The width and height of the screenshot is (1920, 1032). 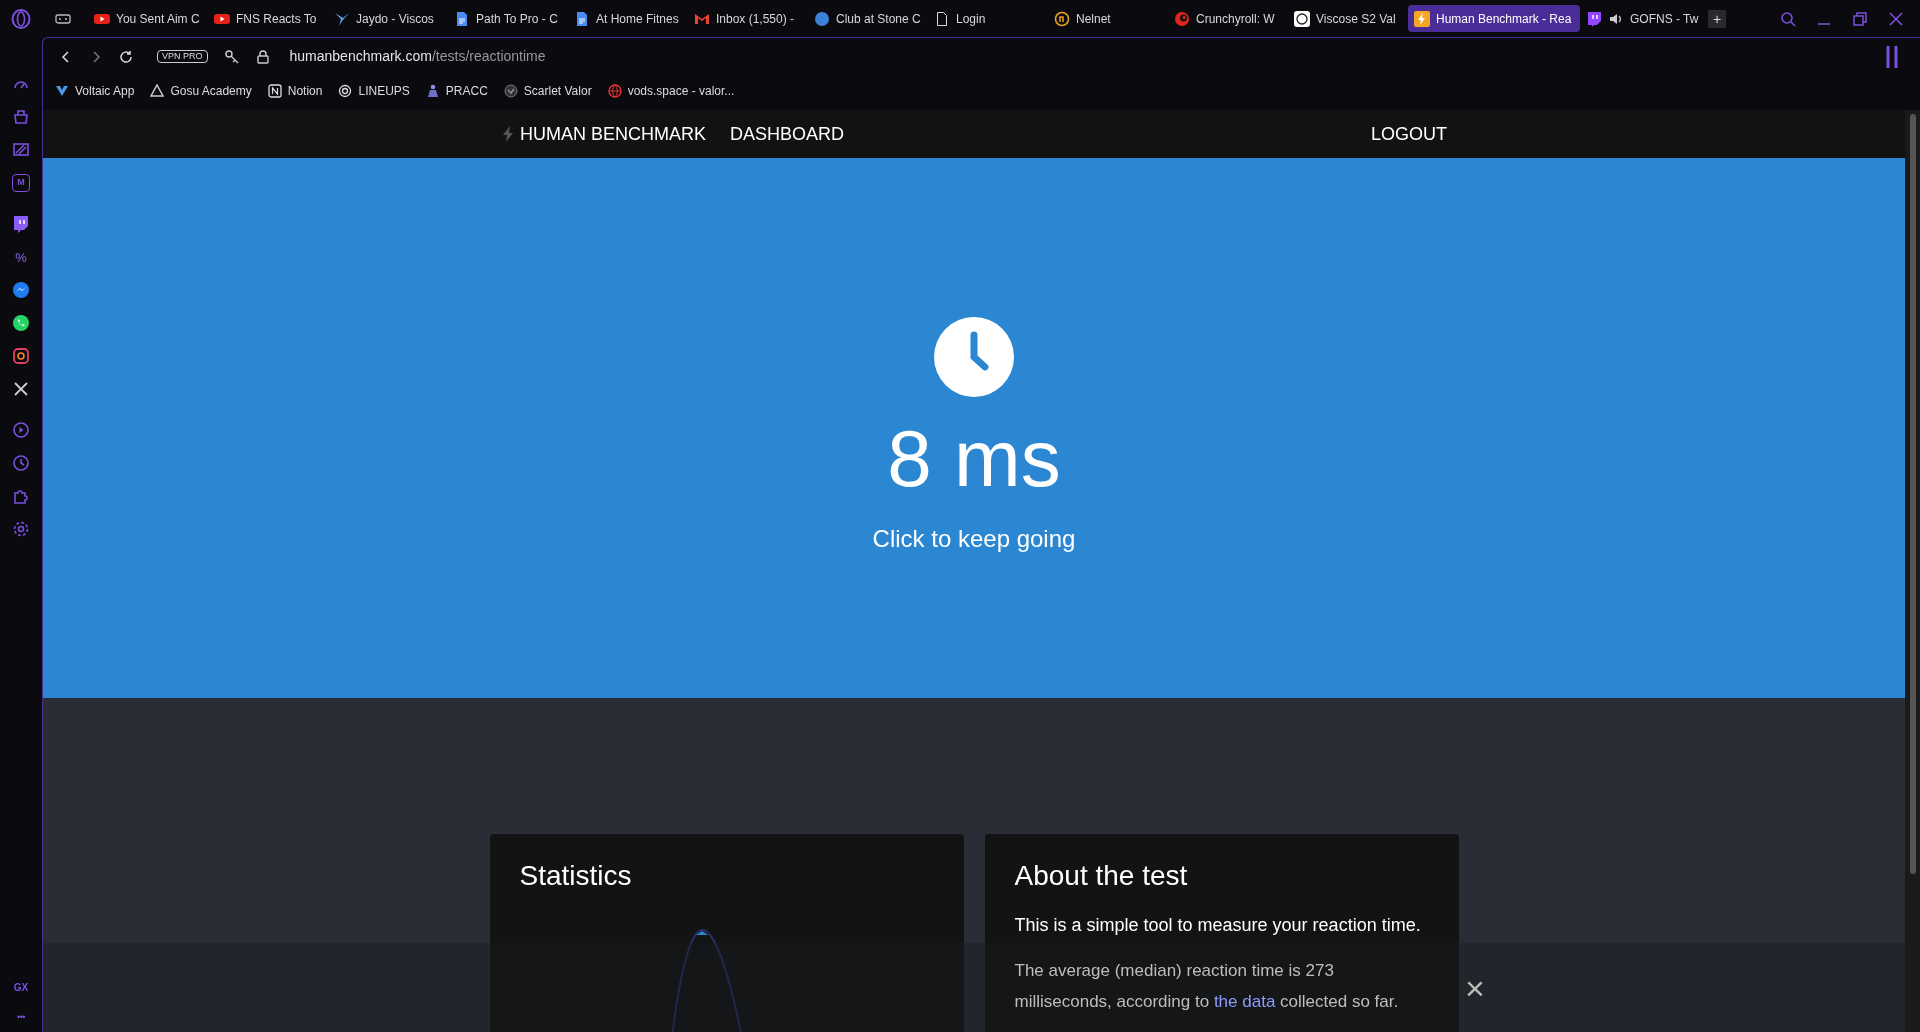 What do you see at coordinates (1664, 19) in the screenshot?
I see `tab-title: GOFNS - Tw` at bounding box center [1664, 19].